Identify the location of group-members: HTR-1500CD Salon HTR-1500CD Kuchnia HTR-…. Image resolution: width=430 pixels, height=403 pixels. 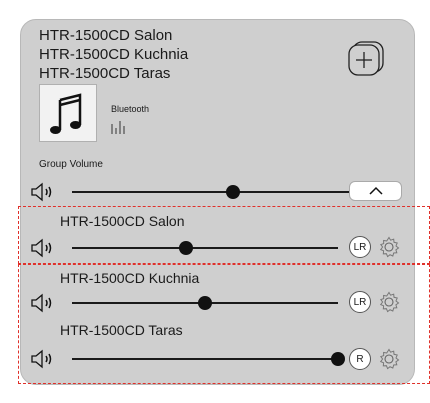
(113, 54).